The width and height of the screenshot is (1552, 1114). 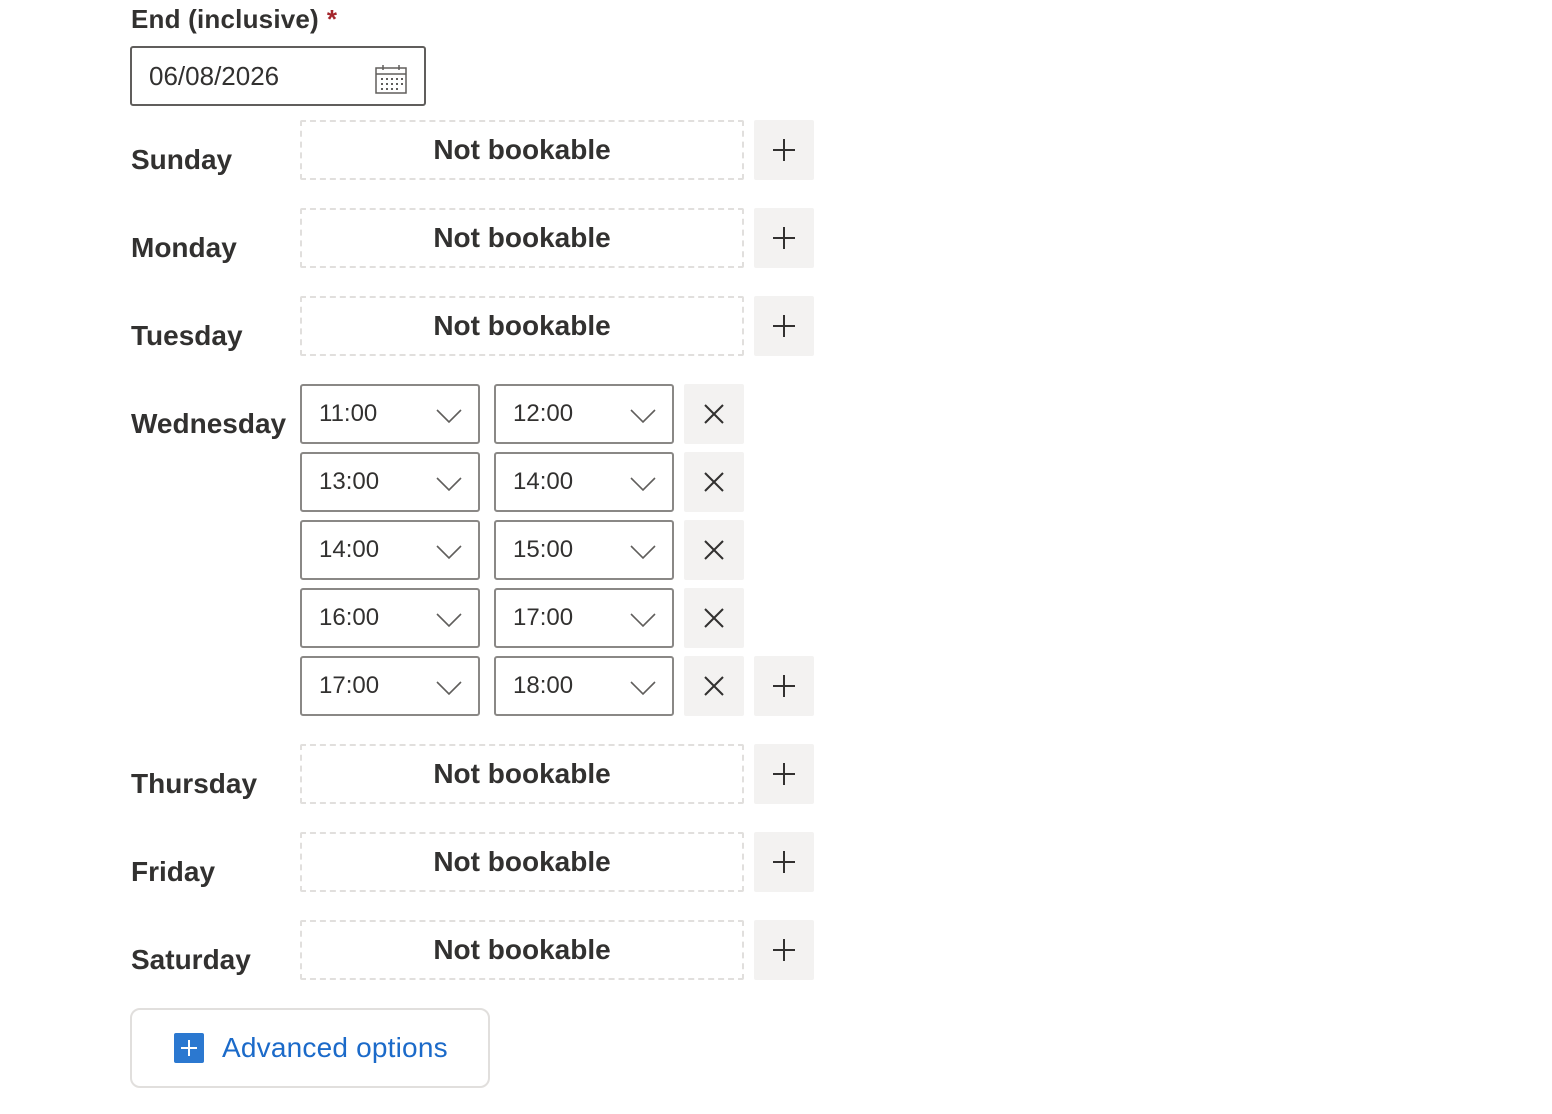 I want to click on day-label-sunday: Sunday, so click(x=182, y=159).